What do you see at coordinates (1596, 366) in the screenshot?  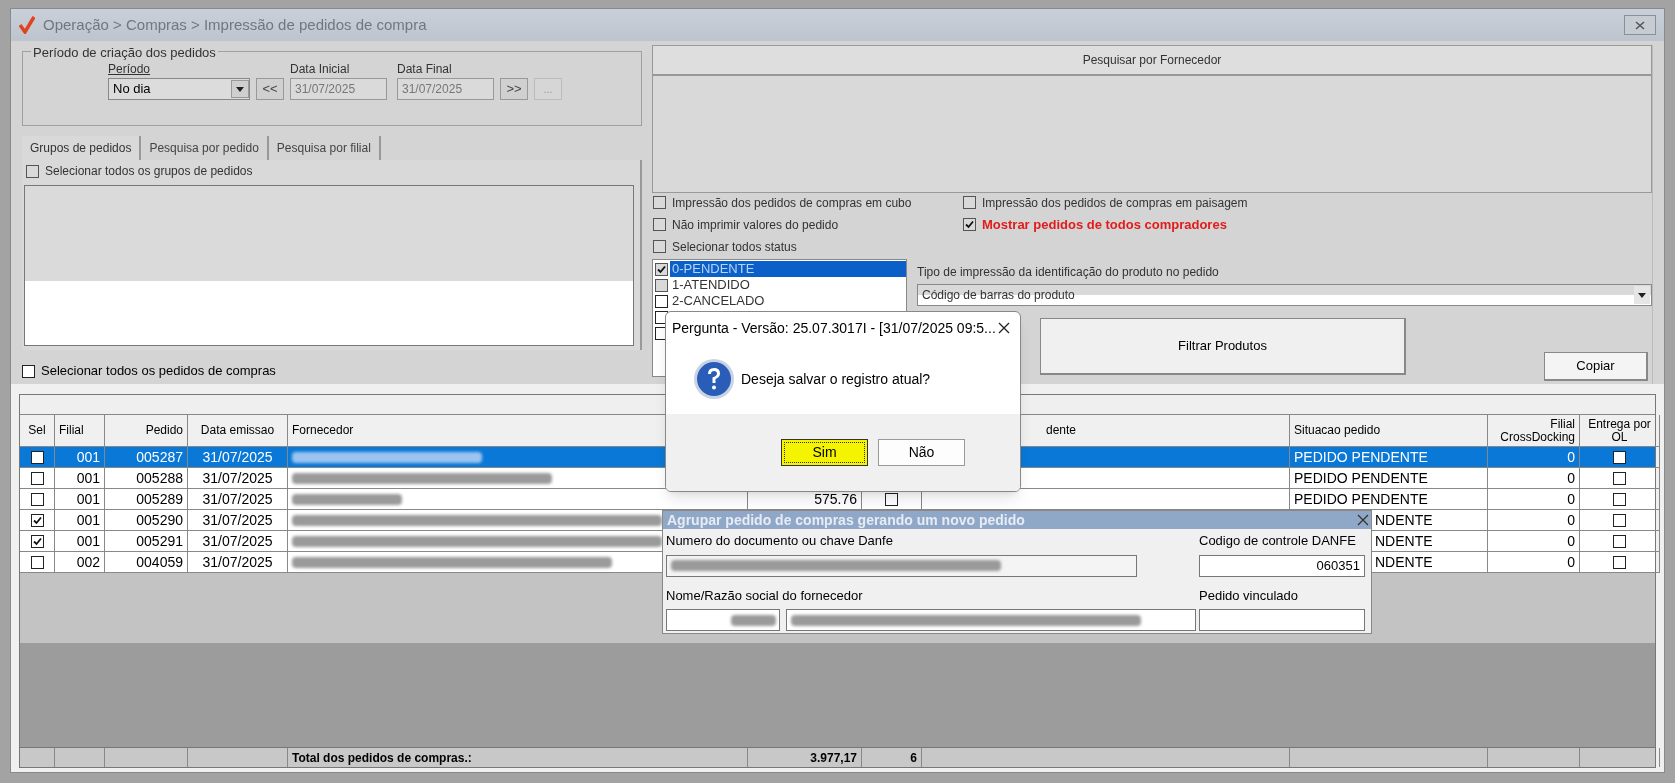 I see `copy-button: Copiar` at bounding box center [1596, 366].